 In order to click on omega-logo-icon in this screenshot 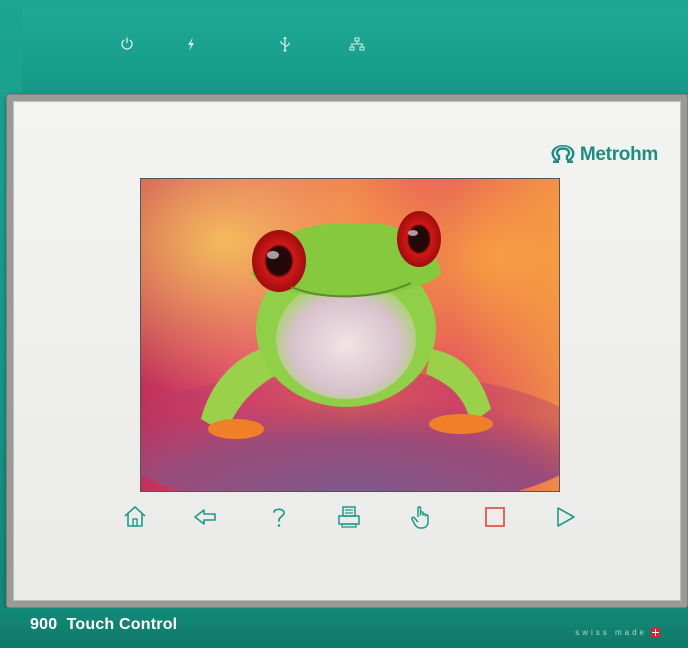, I will do `click(563, 154)`.